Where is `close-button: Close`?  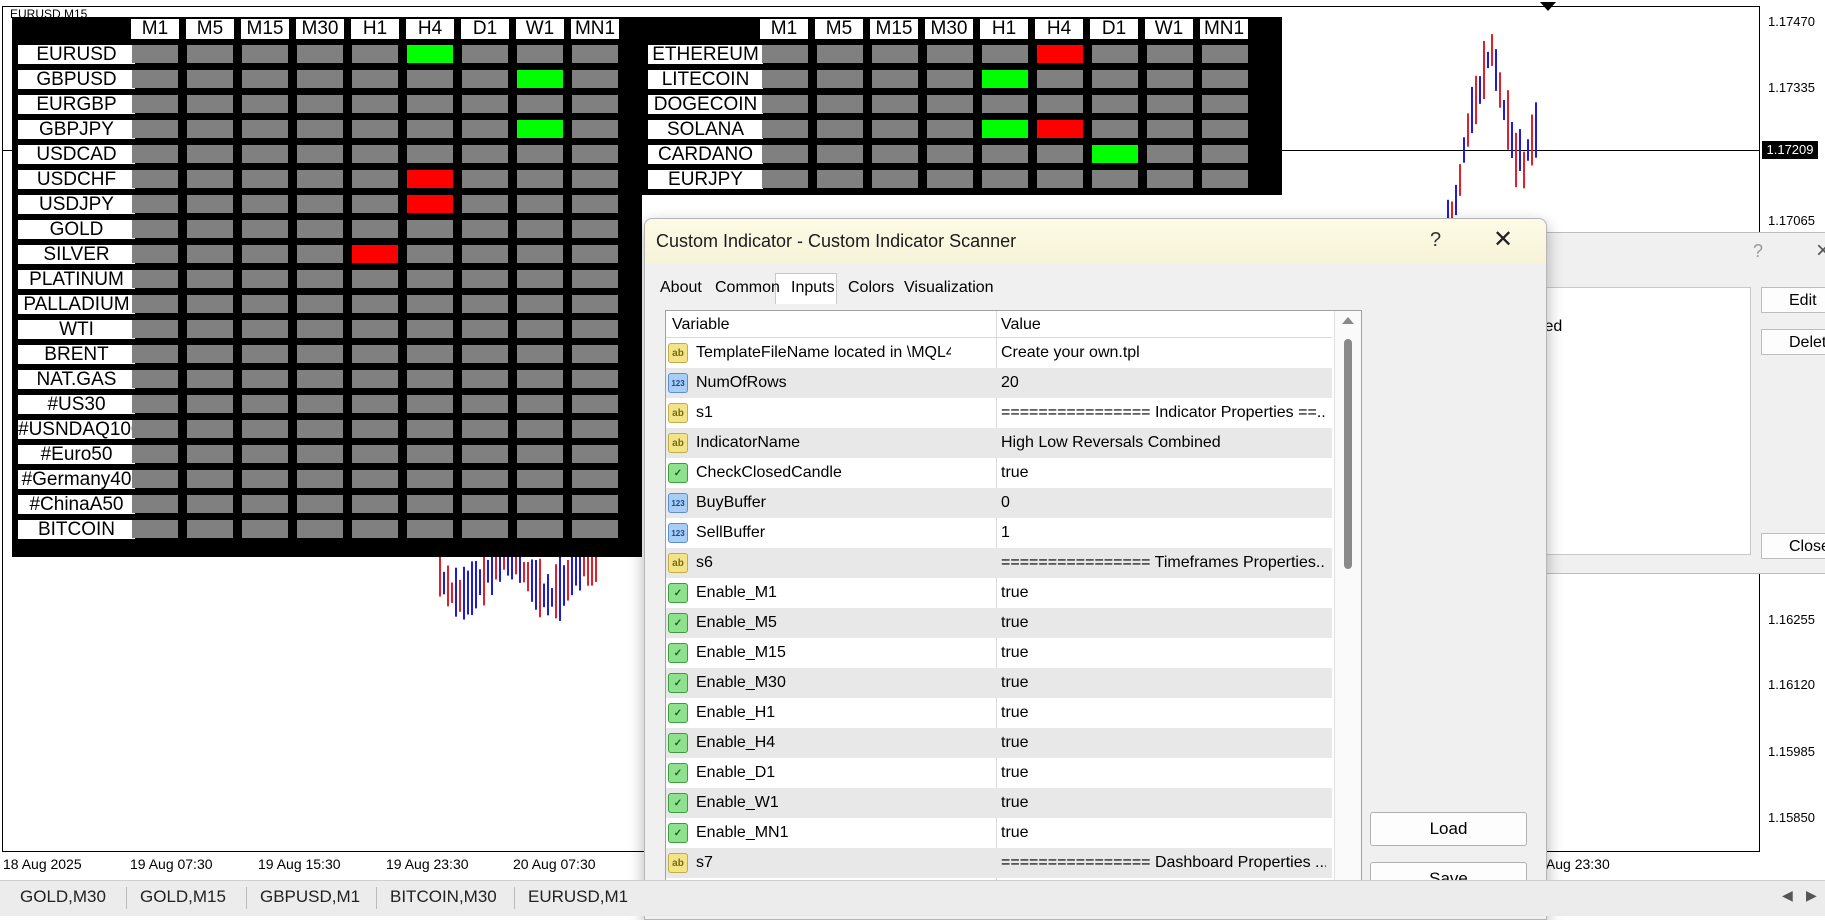 close-button: Close is located at coordinates (1793, 546).